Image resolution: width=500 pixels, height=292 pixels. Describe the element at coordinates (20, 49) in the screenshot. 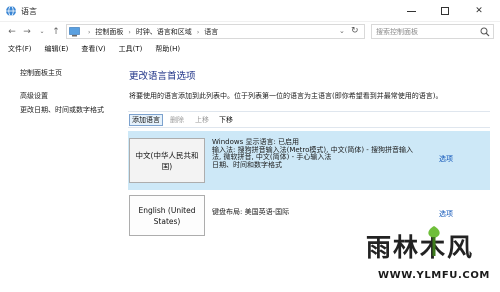

I see `menu-file: 文件(F)` at that location.